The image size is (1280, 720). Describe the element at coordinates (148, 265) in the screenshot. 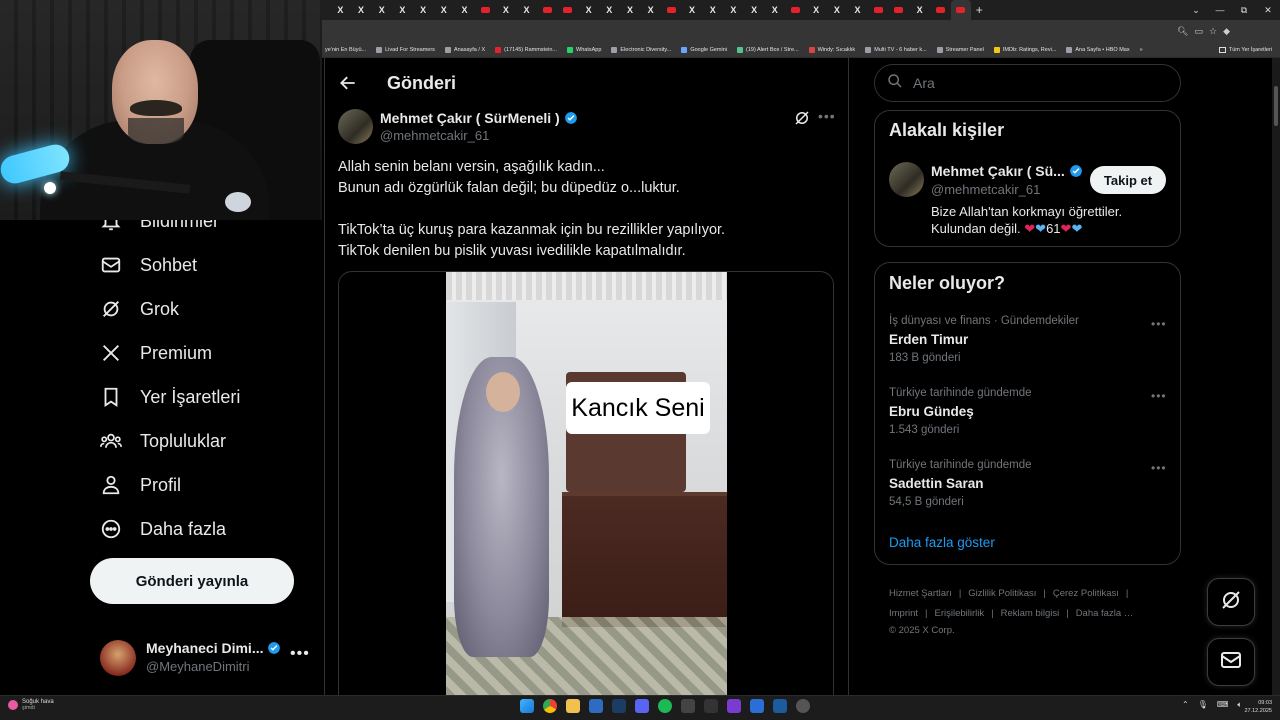

I see `nav-item-chat: Sohbet` at that location.